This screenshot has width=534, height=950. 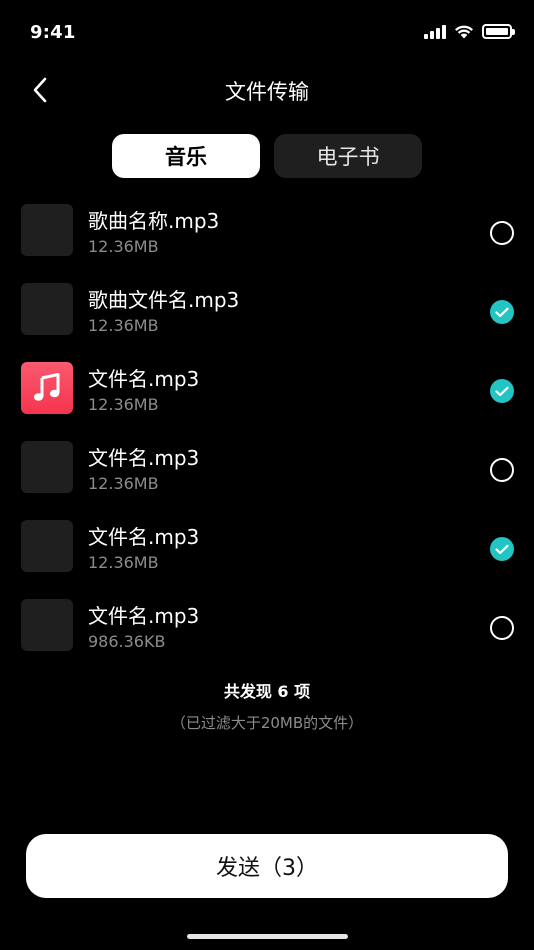 I want to click on tab-ebook: 电子书, so click(x=348, y=156).